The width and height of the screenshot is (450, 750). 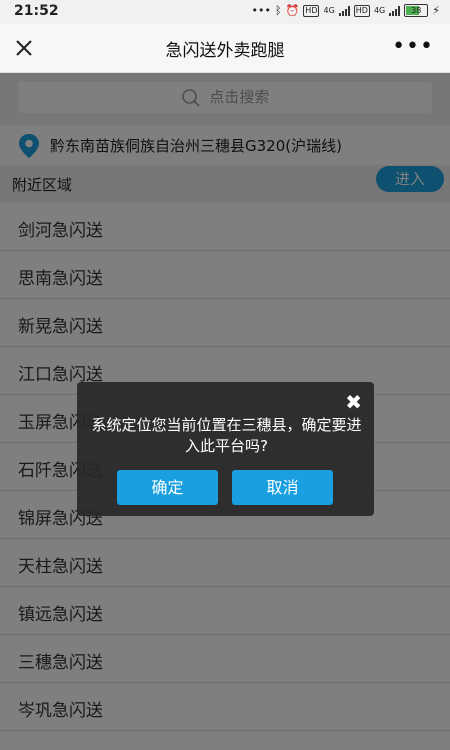 What do you see at coordinates (36, 11) in the screenshot?
I see `status-time: 21:52` at bounding box center [36, 11].